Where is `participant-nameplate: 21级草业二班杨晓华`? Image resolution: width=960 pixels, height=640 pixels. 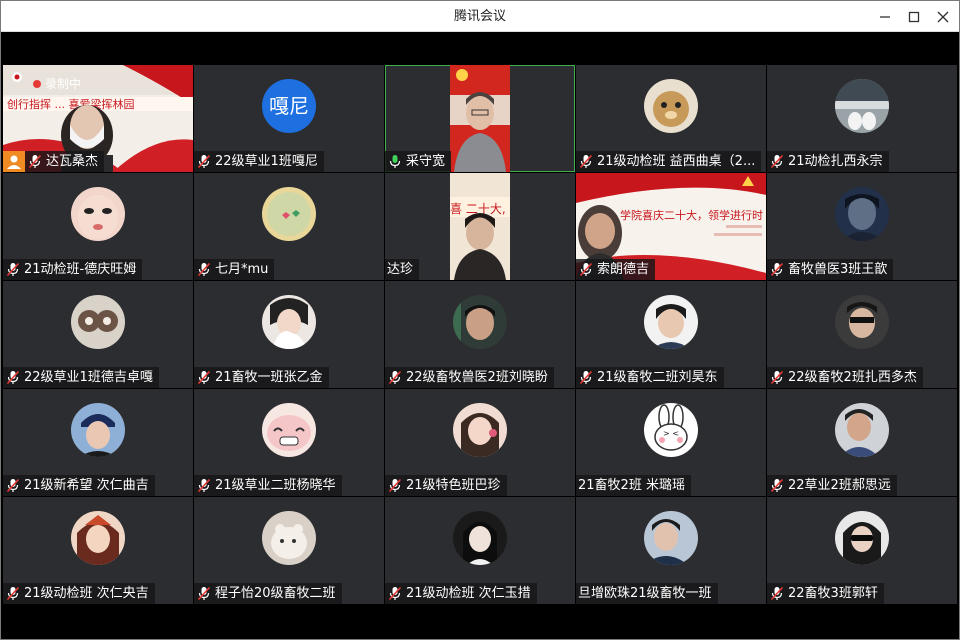
participant-nameplate: 21级草业二班杨晓华 is located at coordinates (268, 485).